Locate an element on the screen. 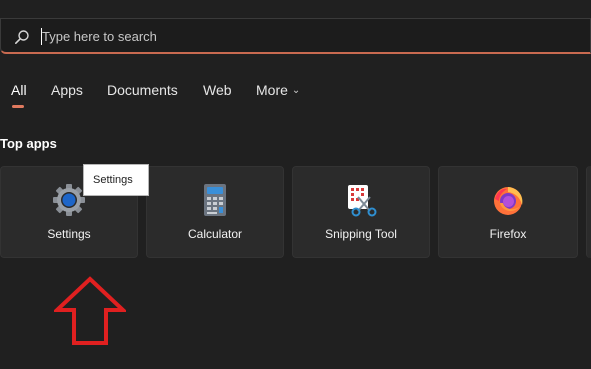 The height and width of the screenshot is (369, 591). search-input: Type here to search is located at coordinates (99, 36).